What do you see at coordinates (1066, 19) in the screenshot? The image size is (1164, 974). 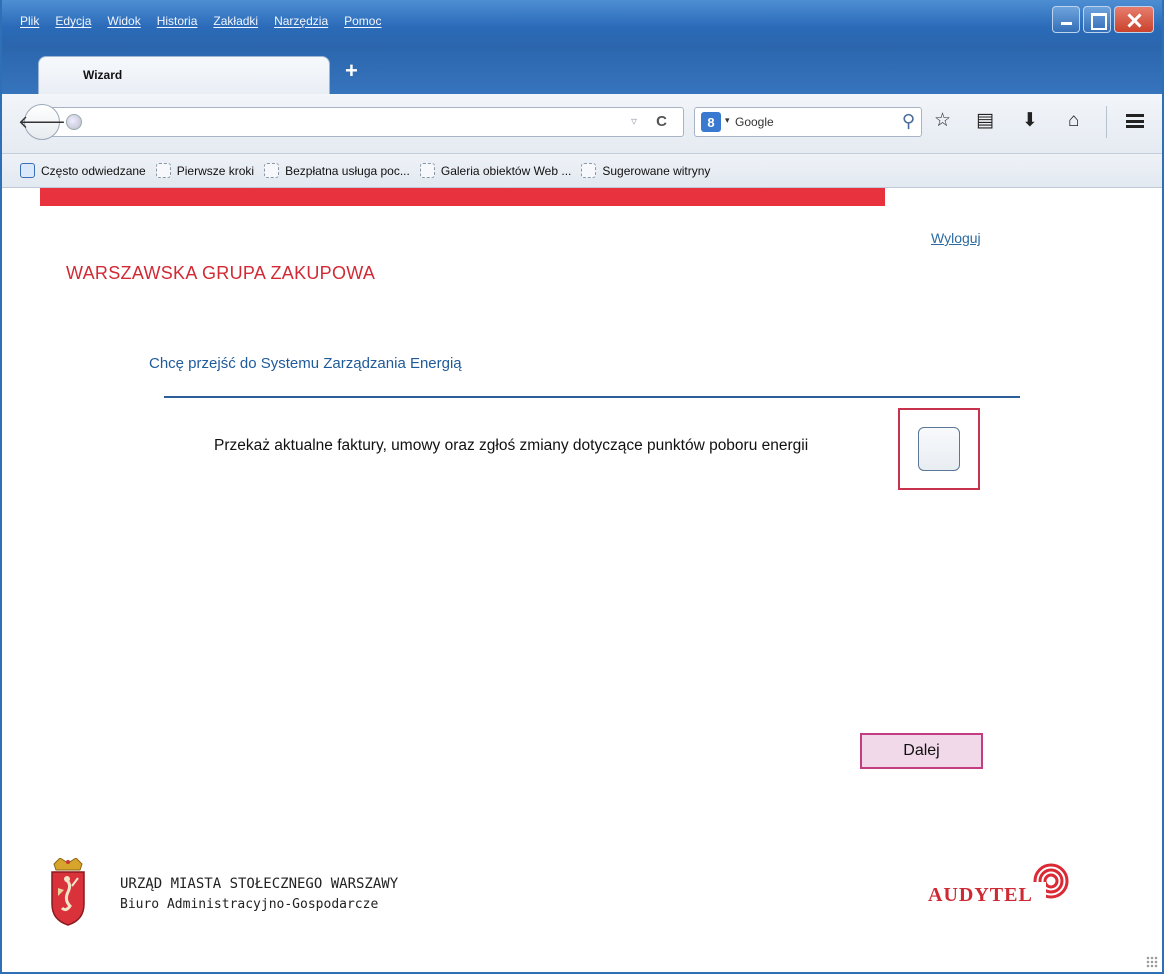 I see `minimize-button` at bounding box center [1066, 19].